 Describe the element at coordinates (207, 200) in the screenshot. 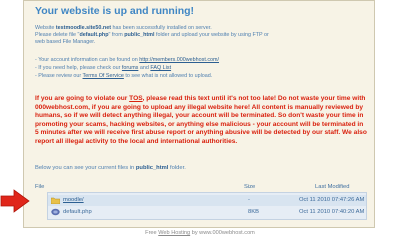

I see `table-row: moodle/ - Oct 11 2010 07:47:26 AM` at that location.